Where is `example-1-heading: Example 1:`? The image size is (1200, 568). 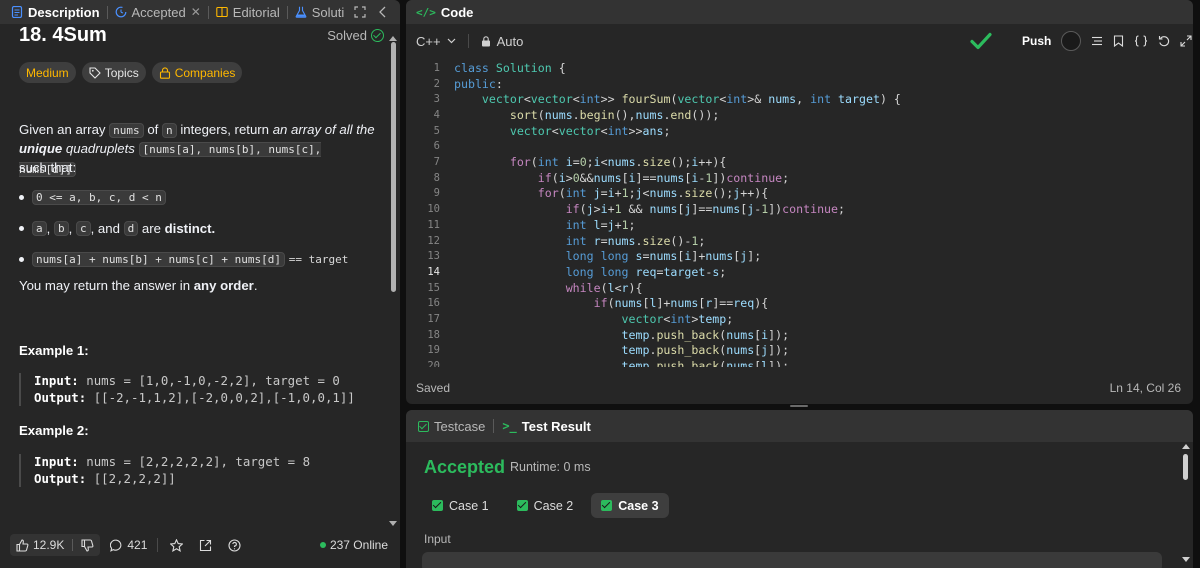 example-1-heading: Example 1: is located at coordinates (54, 350).